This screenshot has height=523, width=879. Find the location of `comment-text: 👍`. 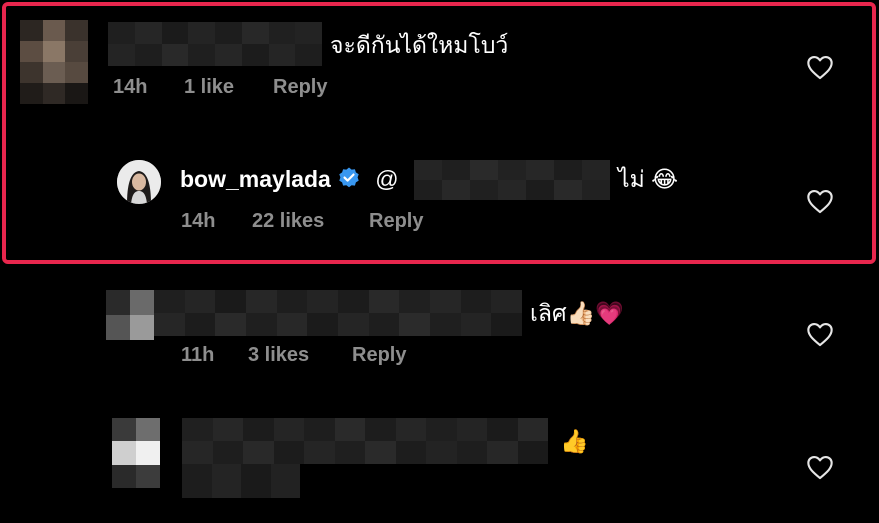

comment-text: 👍 is located at coordinates (574, 441).